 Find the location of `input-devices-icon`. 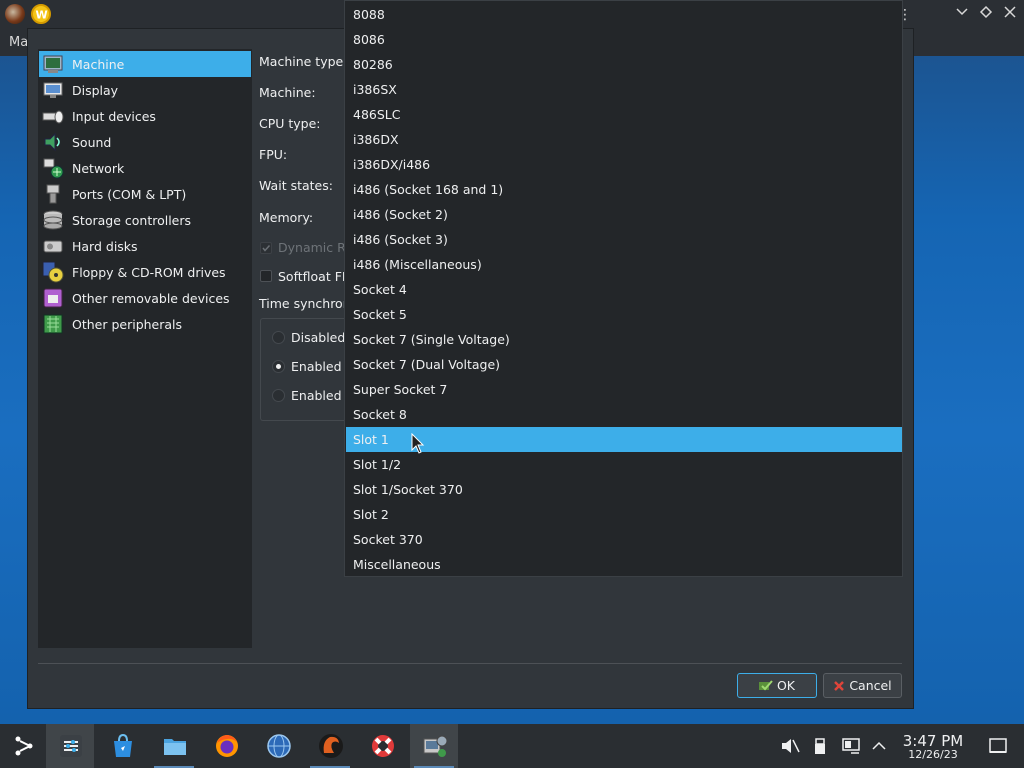

input-devices-icon is located at coordinates (53, 116).